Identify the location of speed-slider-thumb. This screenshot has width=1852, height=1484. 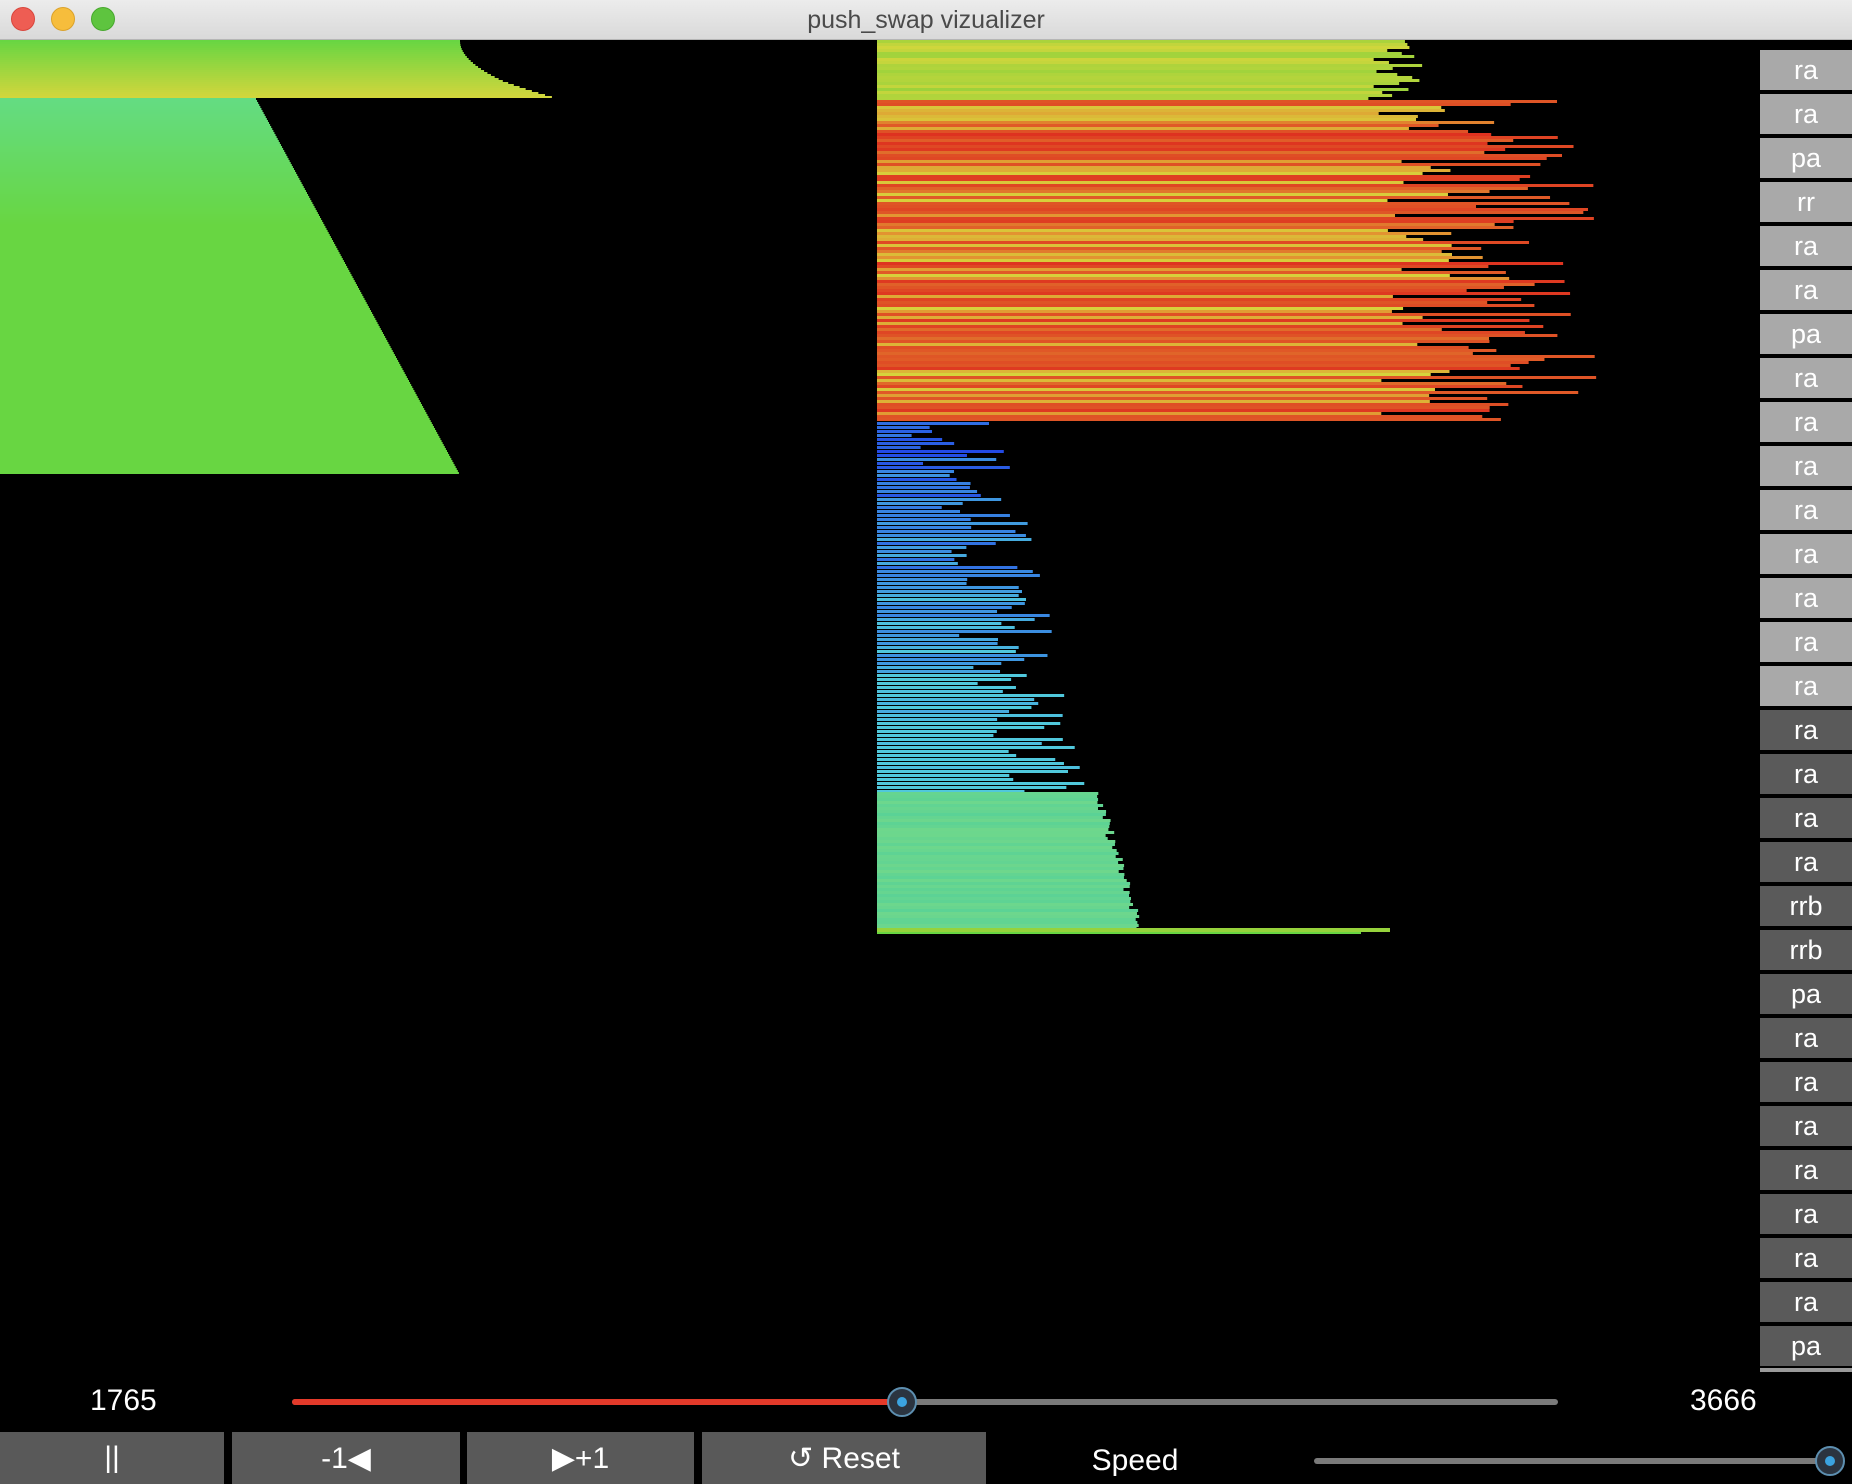
(1830, 1461).